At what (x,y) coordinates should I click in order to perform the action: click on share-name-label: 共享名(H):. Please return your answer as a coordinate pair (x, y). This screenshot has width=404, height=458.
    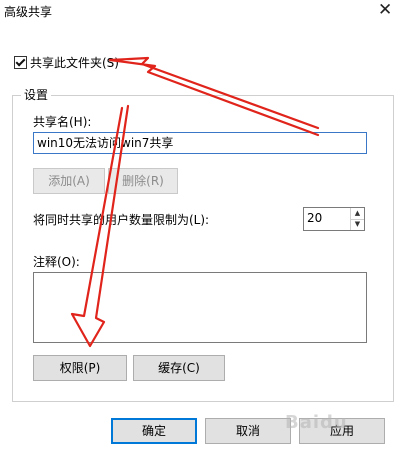
    Looking at the image, I should click on (62, 122).